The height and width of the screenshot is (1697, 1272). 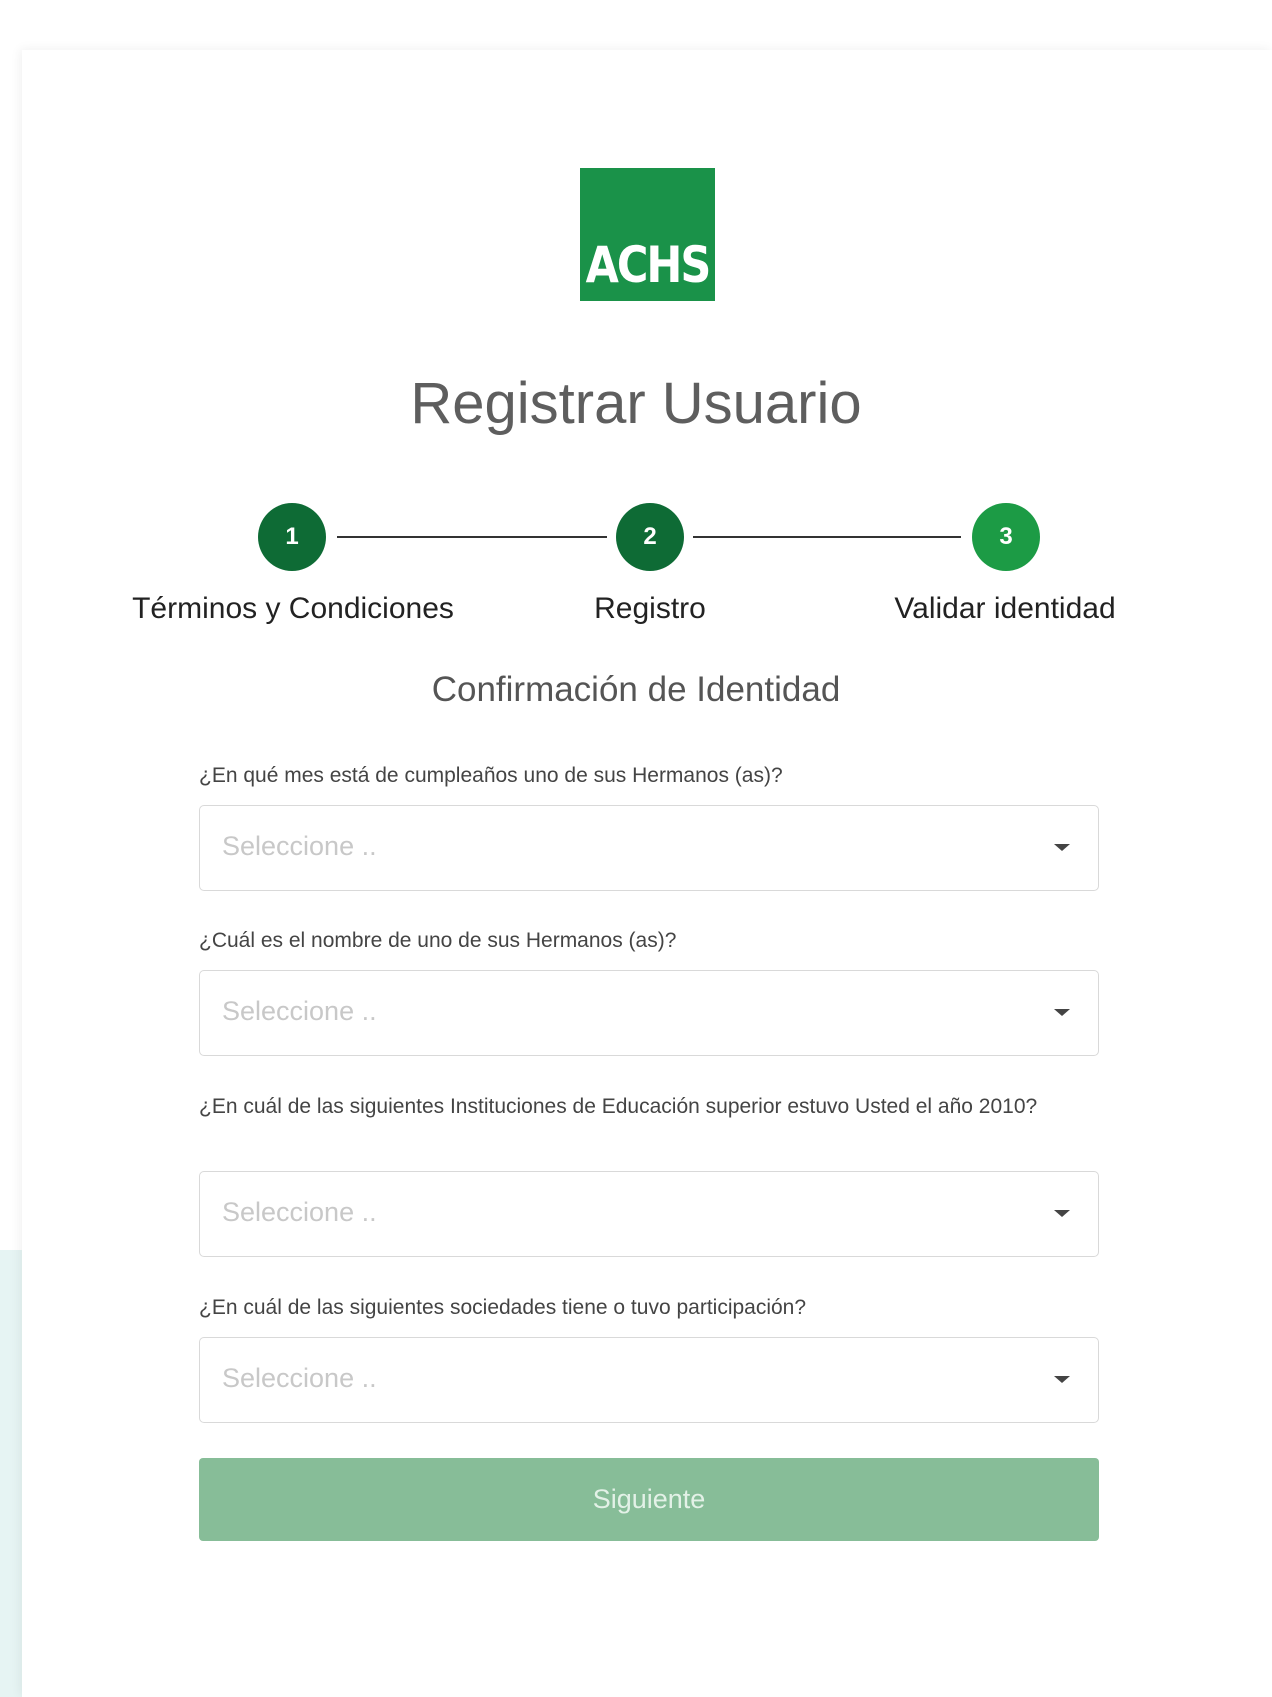 What do you see at coordinates (650, 537) in the screenshot?
I see `step-2-indicator: 2` at bounding box center [650, 537].